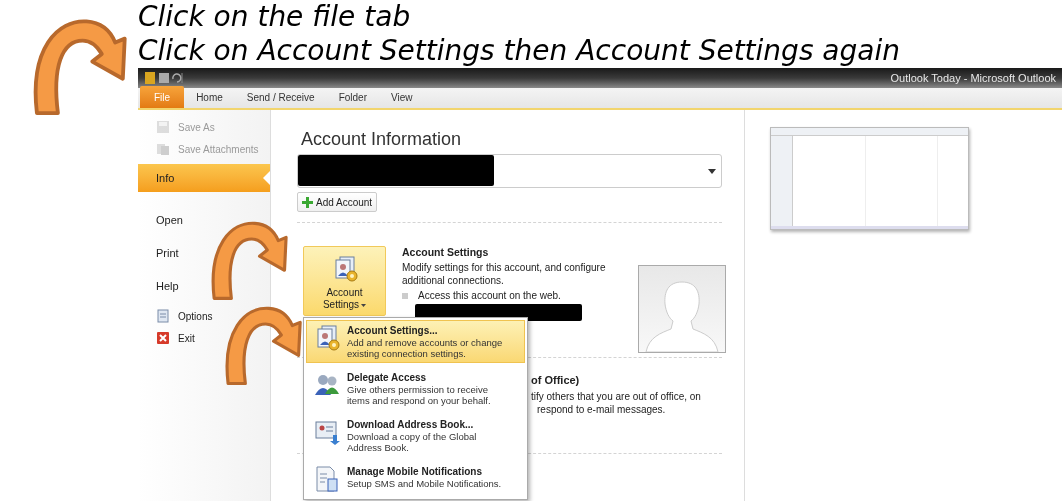 This screenshot has width=1062, height=501. I want to click on exit-icon, so click(163, 338).